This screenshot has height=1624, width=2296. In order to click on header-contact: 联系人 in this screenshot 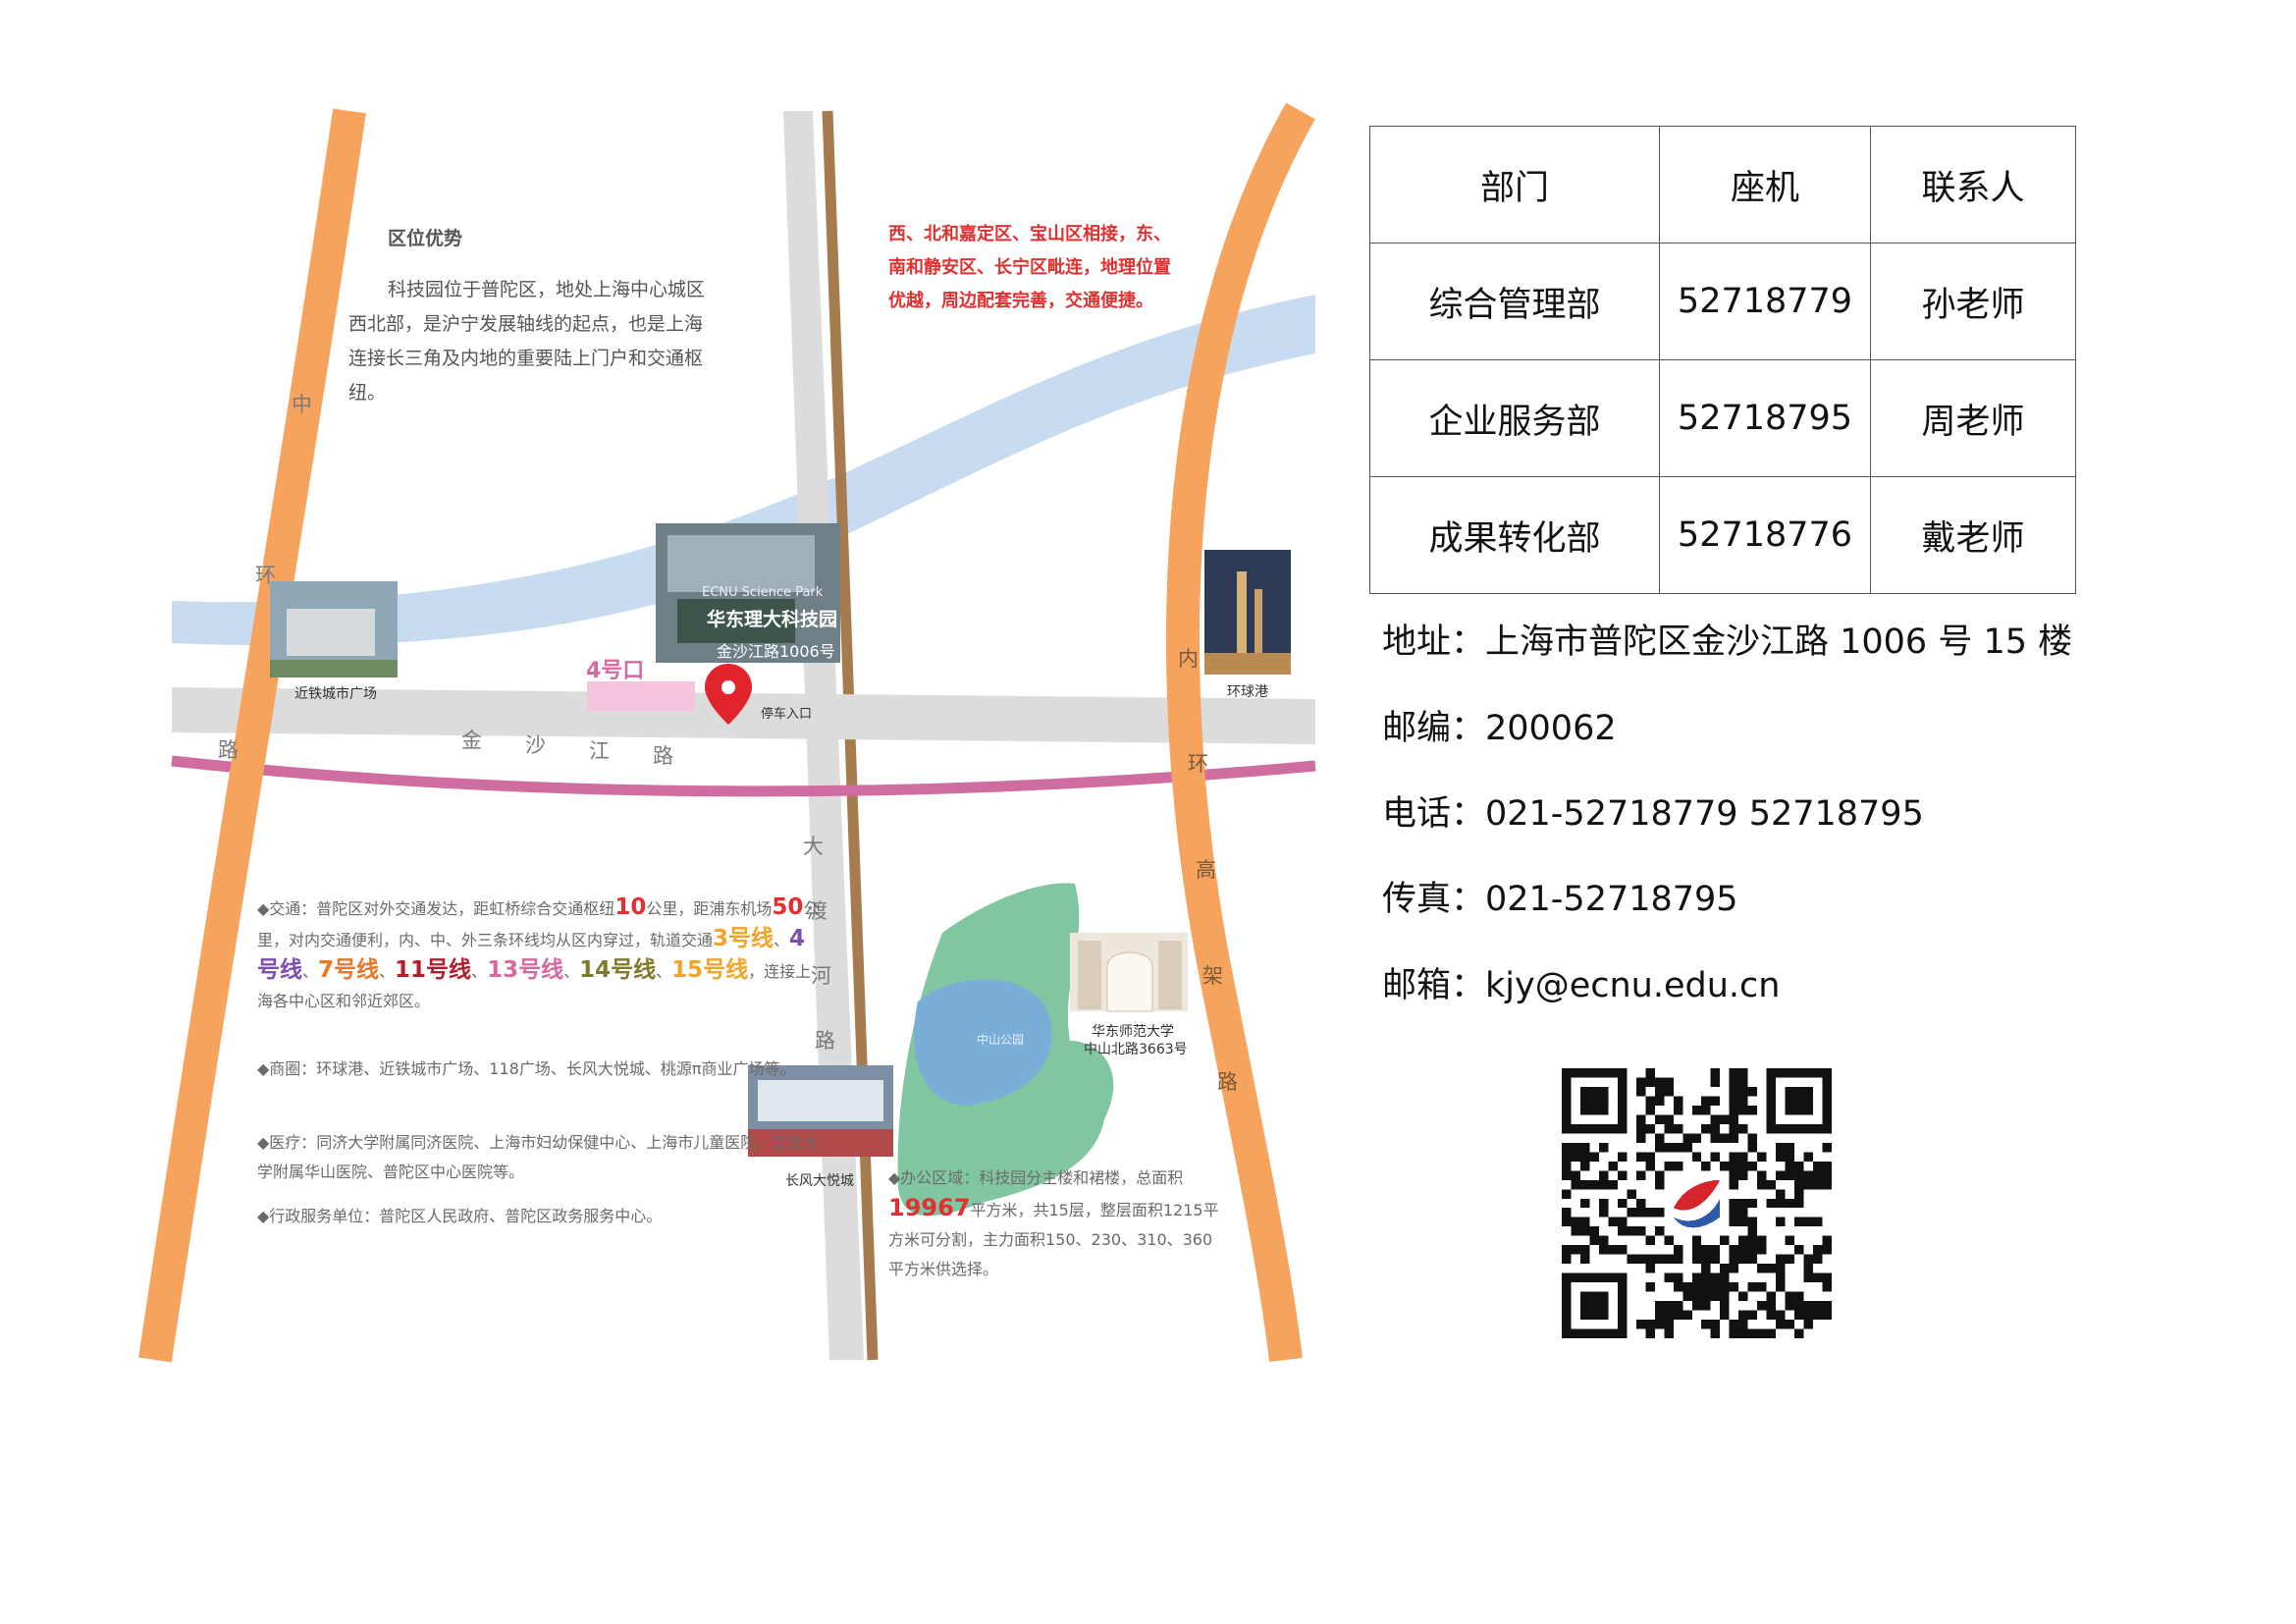, I will do `click(1973, 185)`.